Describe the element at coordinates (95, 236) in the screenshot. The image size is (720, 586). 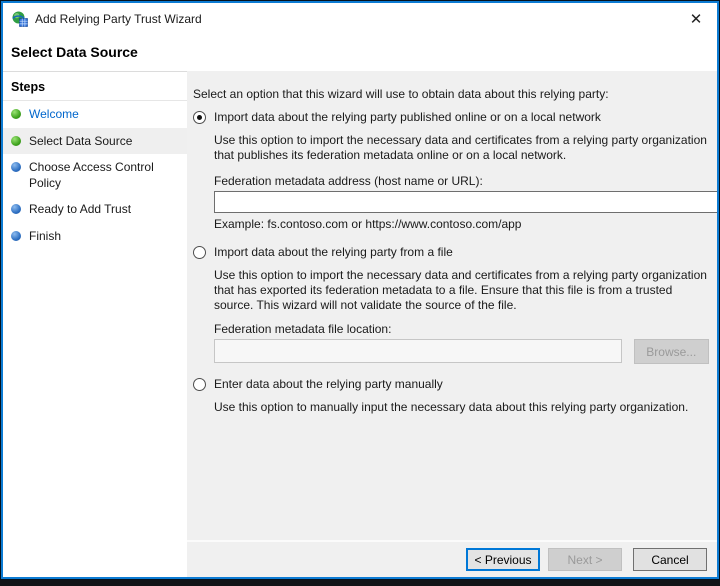
I see `sidebar-item-finish: Finish` at that location.